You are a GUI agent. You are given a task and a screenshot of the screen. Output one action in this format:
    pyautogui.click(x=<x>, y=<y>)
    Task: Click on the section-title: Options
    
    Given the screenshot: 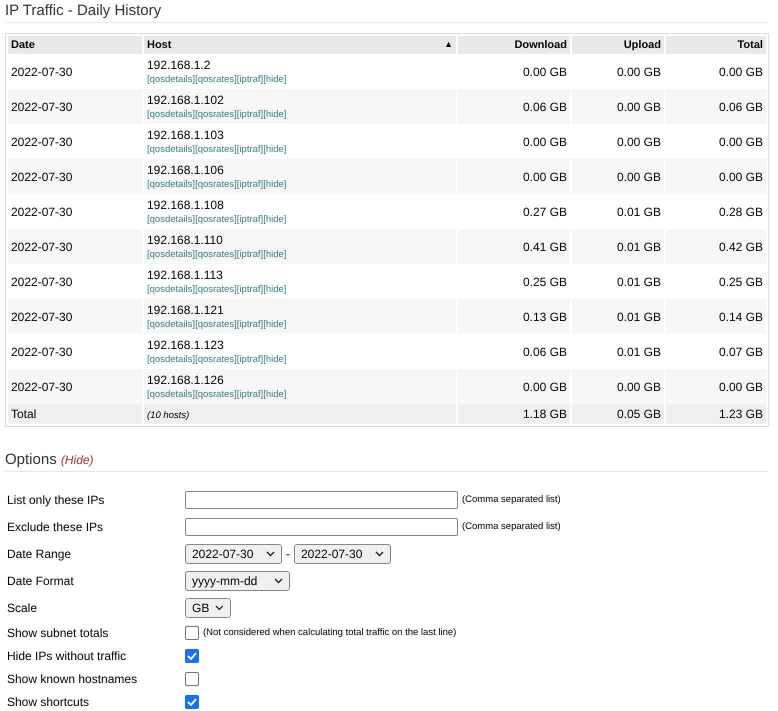 What is the action you would take?
    pyautogui.click(x=31, y=459)
    